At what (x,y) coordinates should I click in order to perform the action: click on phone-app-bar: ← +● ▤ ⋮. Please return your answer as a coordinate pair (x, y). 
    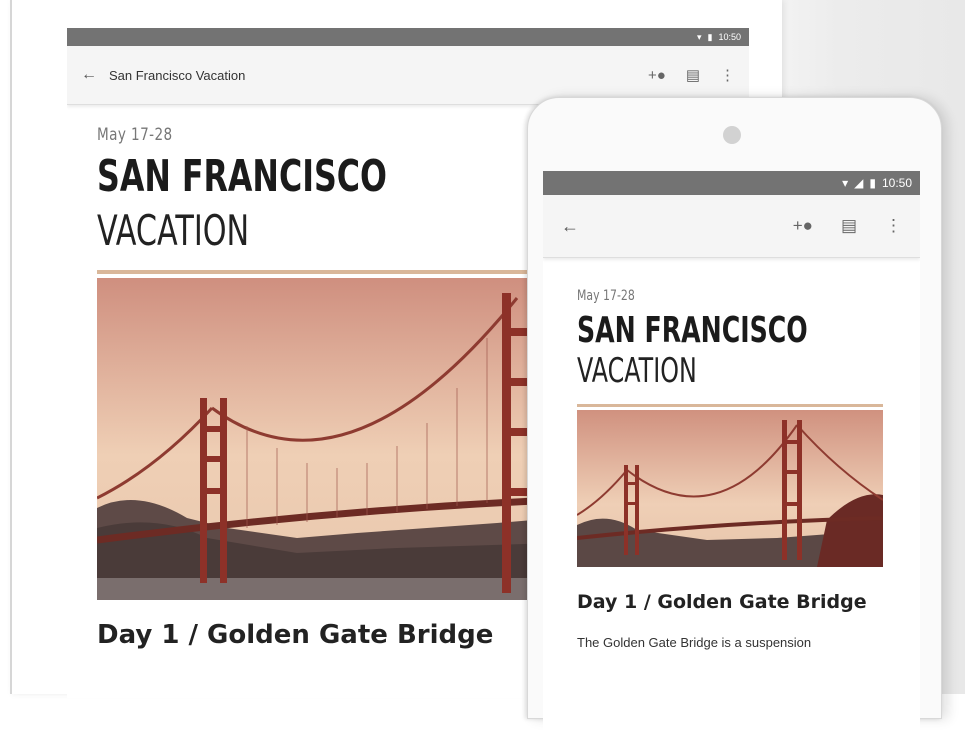
    Looking at the image, I should click on (731, 226).